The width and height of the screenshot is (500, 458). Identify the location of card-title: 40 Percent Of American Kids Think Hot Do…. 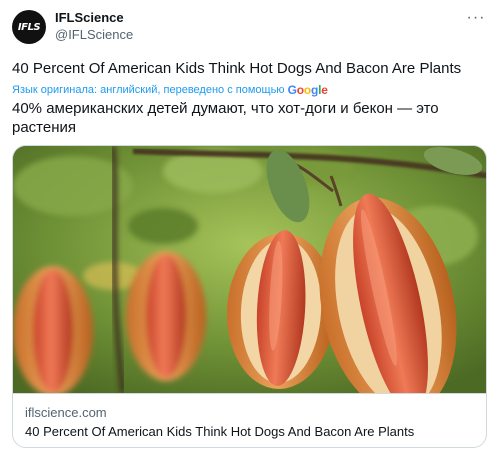
(219, 431).